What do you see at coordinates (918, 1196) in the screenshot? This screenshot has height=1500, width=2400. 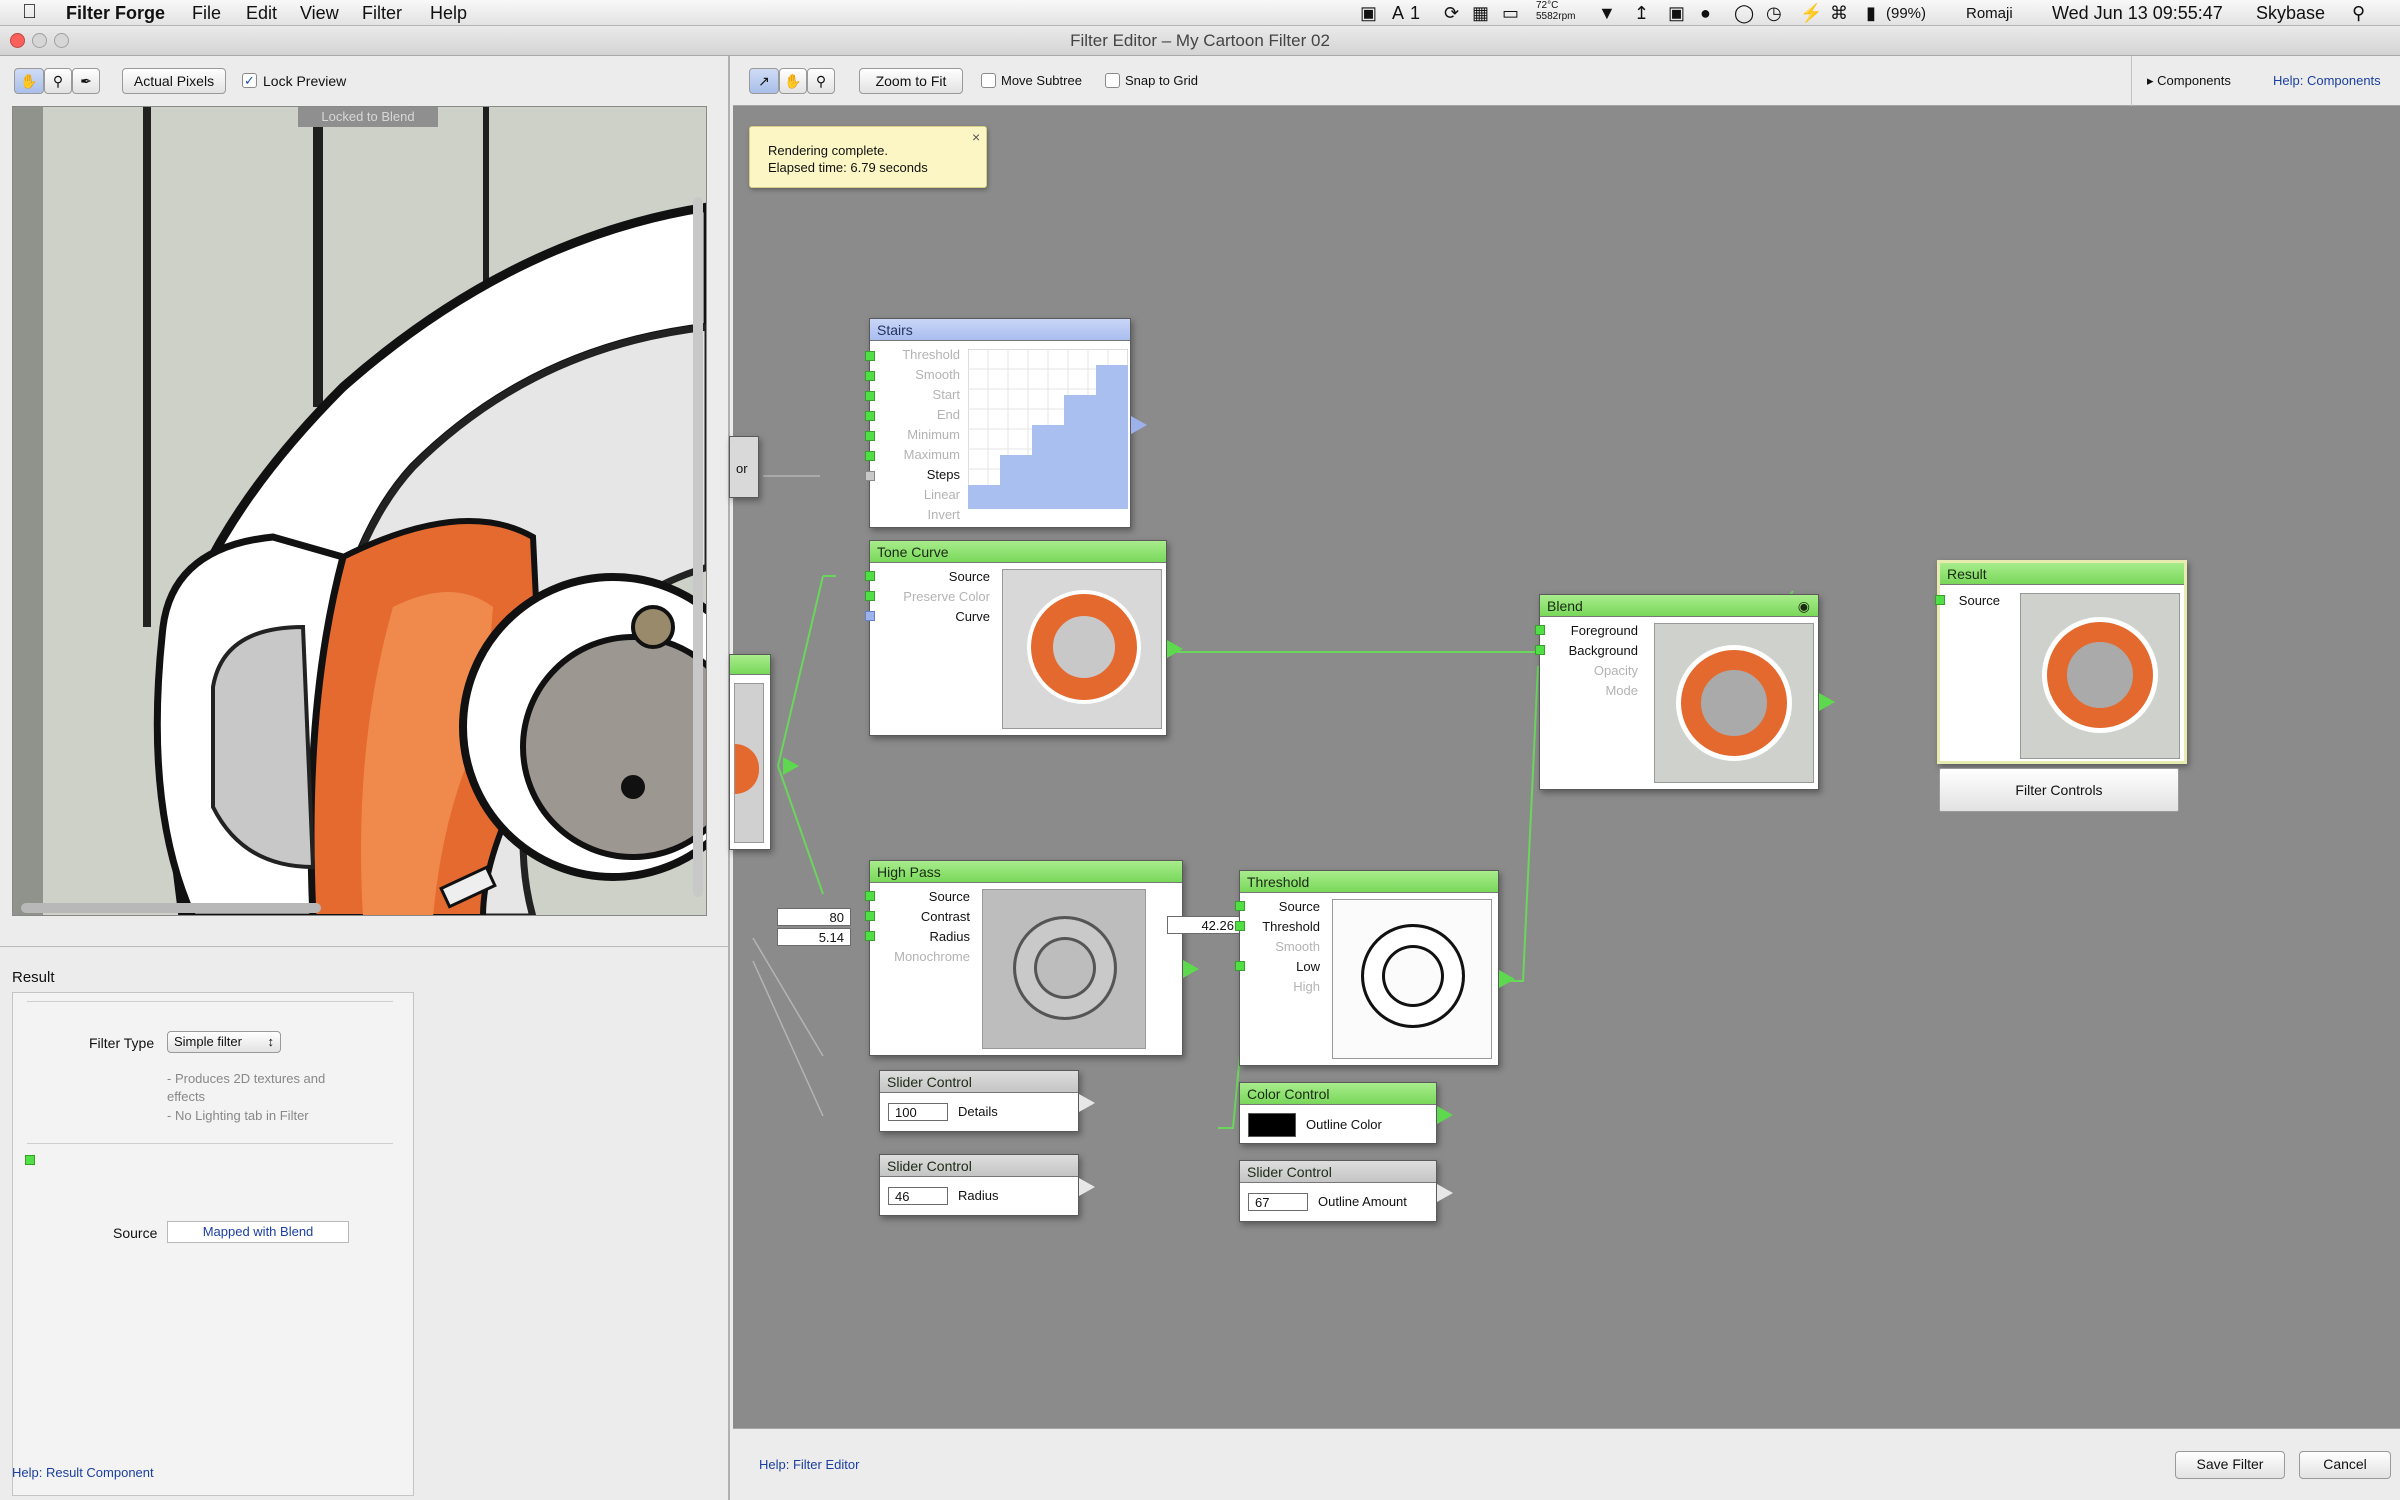 I see `slider-value-input: 46` at bounding box center [918, 1196].